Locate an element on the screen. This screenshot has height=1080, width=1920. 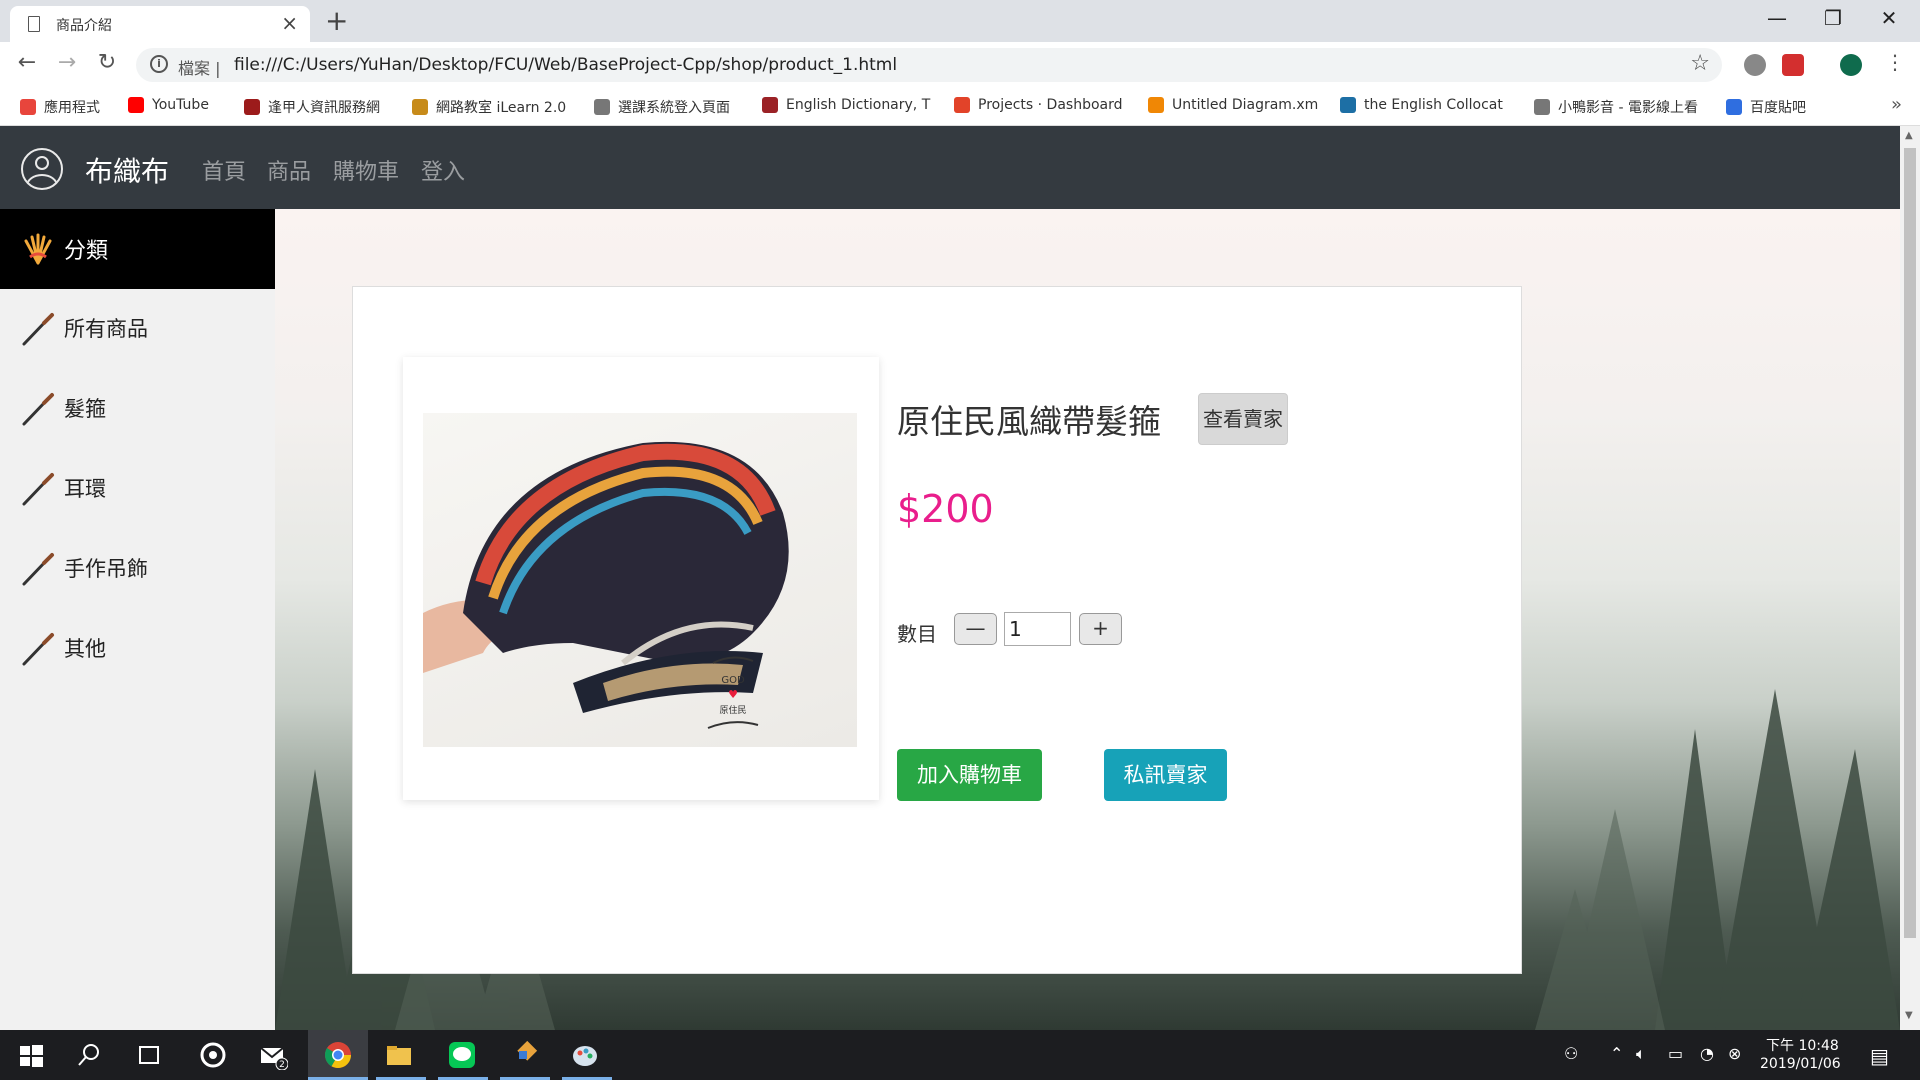
clock-time: 下午 10:48 is located at coordinates (1802, 1045).